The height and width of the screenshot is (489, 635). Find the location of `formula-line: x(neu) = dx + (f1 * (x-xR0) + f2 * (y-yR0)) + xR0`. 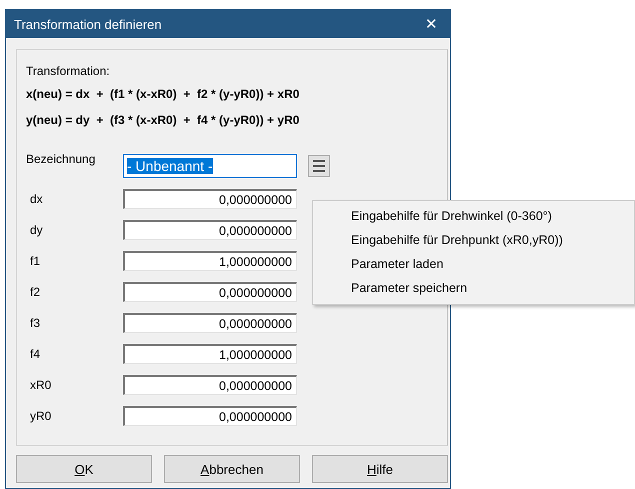

formula-line: x(neu) = dx + (f1 * (x-xR0) + f2 * (y-yR0)) + xR0 is located at coordinates (163, 94).